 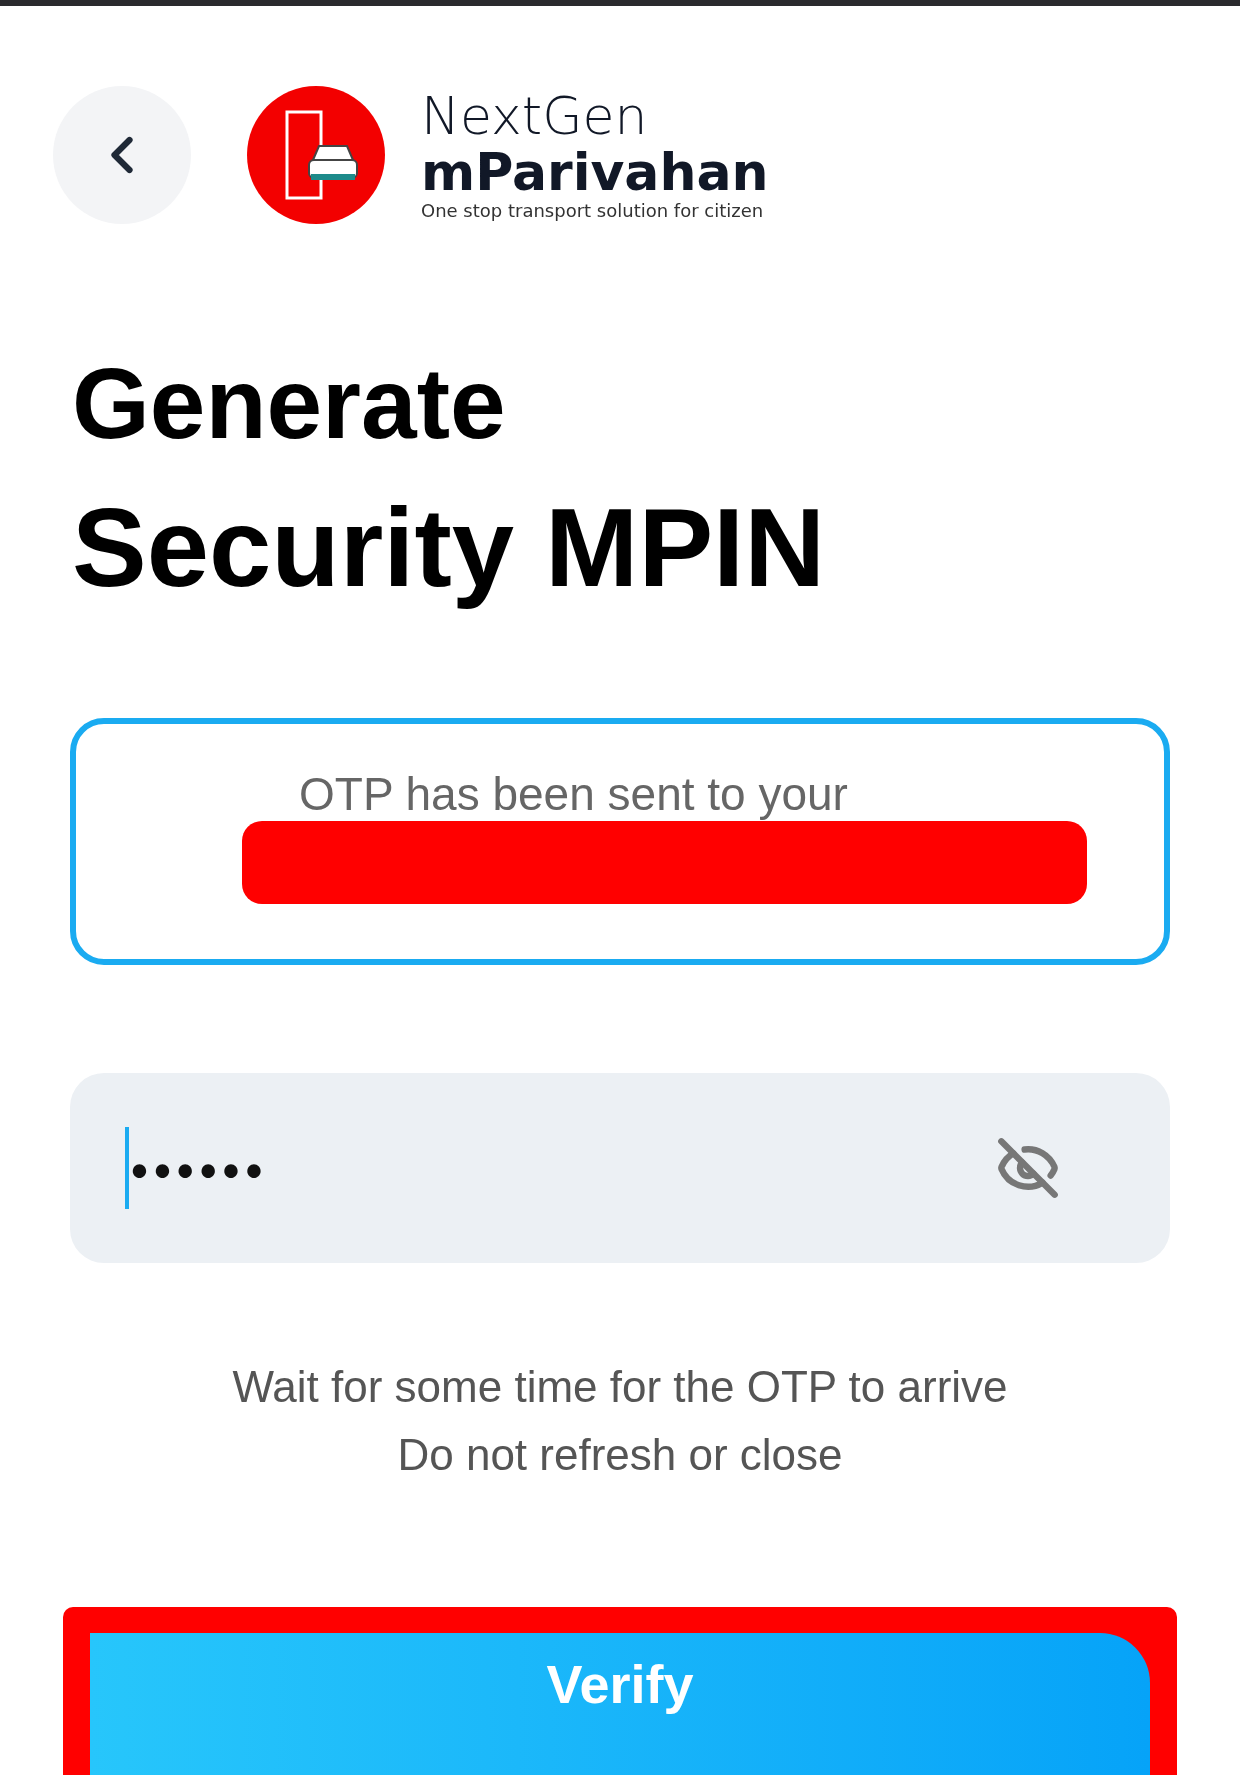 What do you see at coordinates (620, 1168) in the screenshot?
I see `otp-field: ••••••` at bounding box center [620, 1168].